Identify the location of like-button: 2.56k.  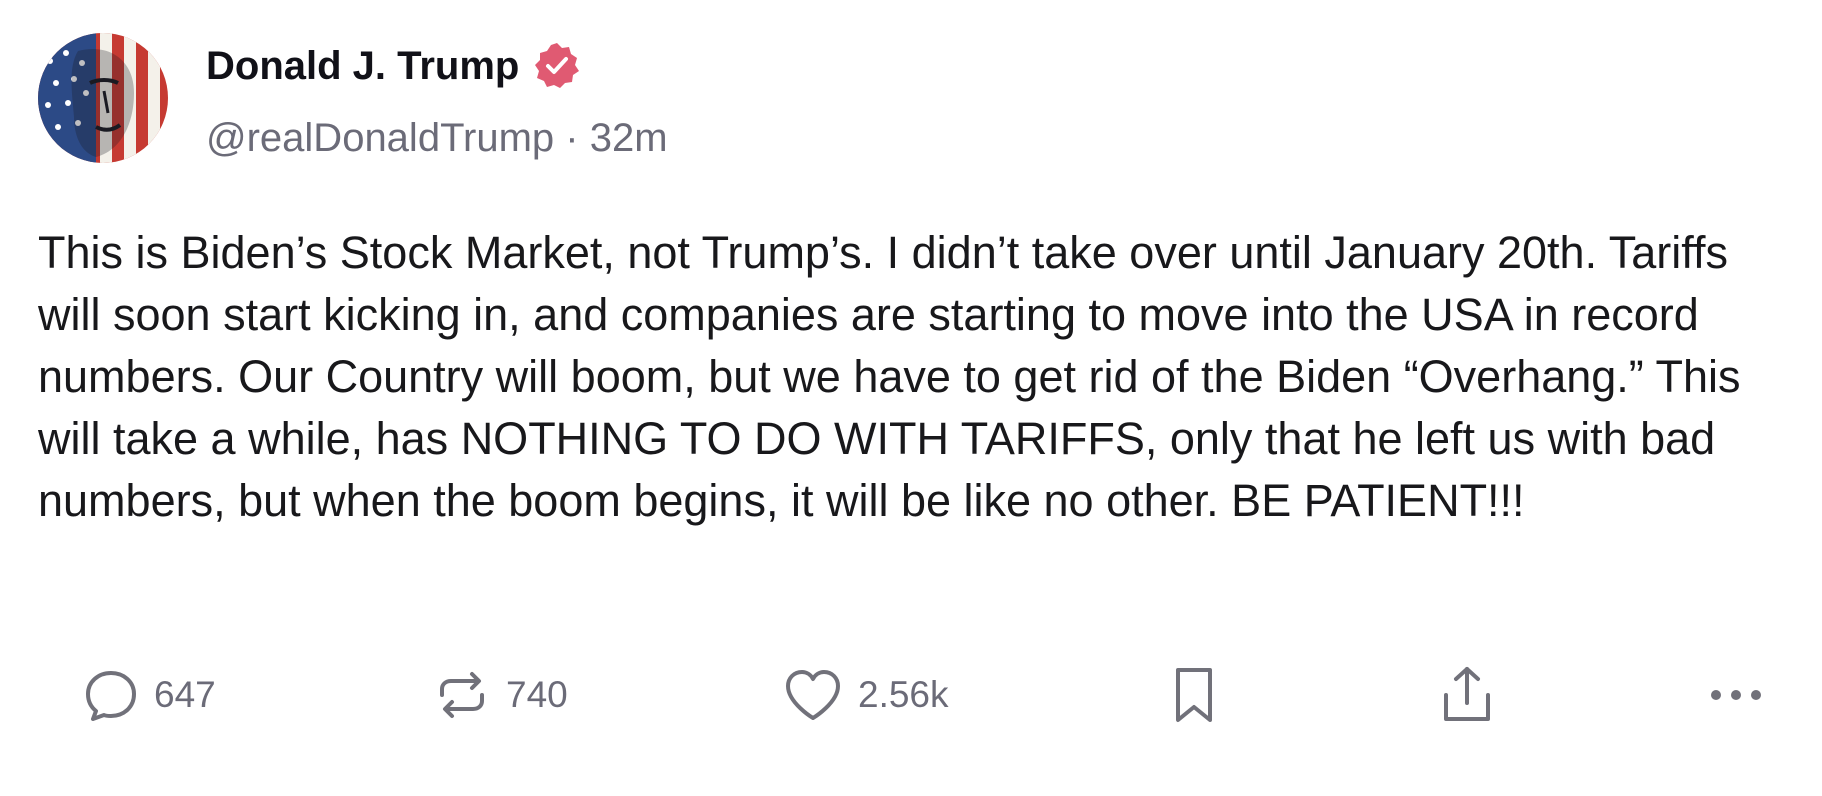
(865, 695).